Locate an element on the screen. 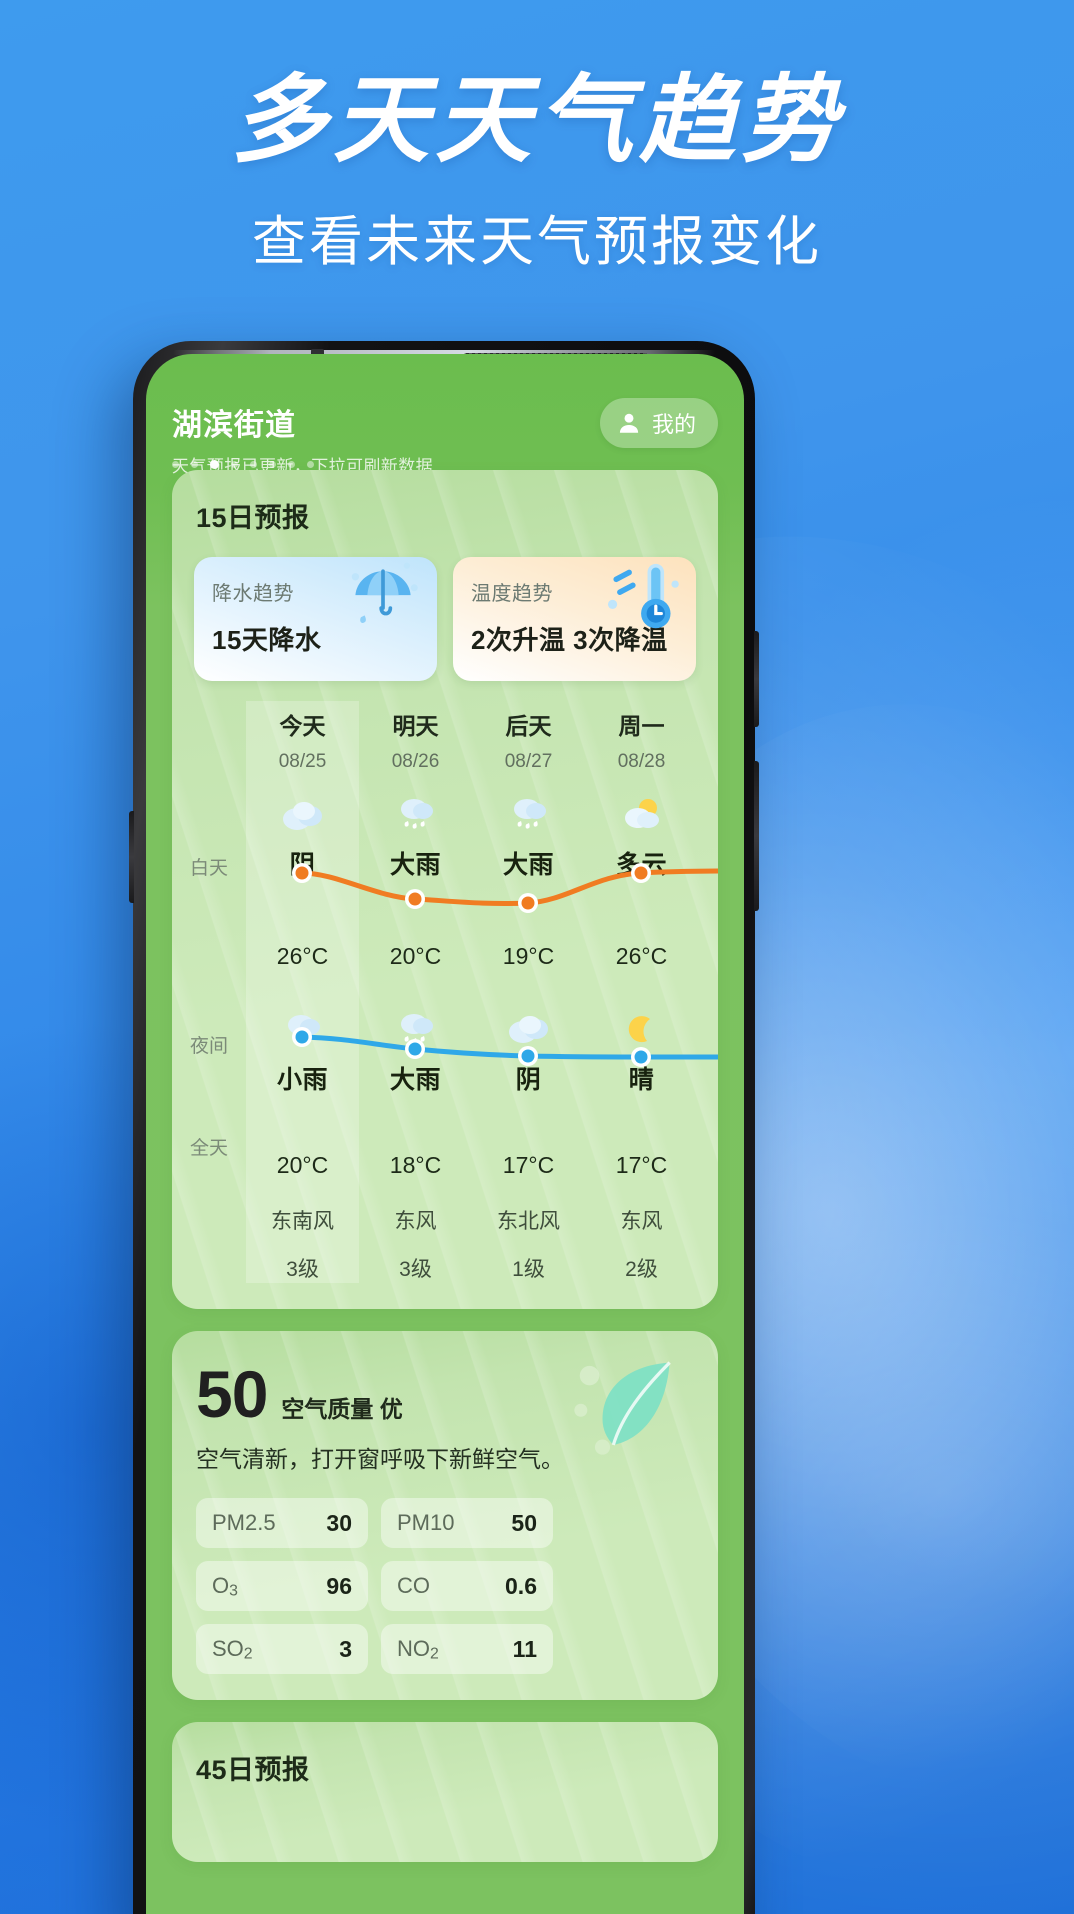  air-quality-label: 空气质量 优 is located at coordinates (342, 1409).